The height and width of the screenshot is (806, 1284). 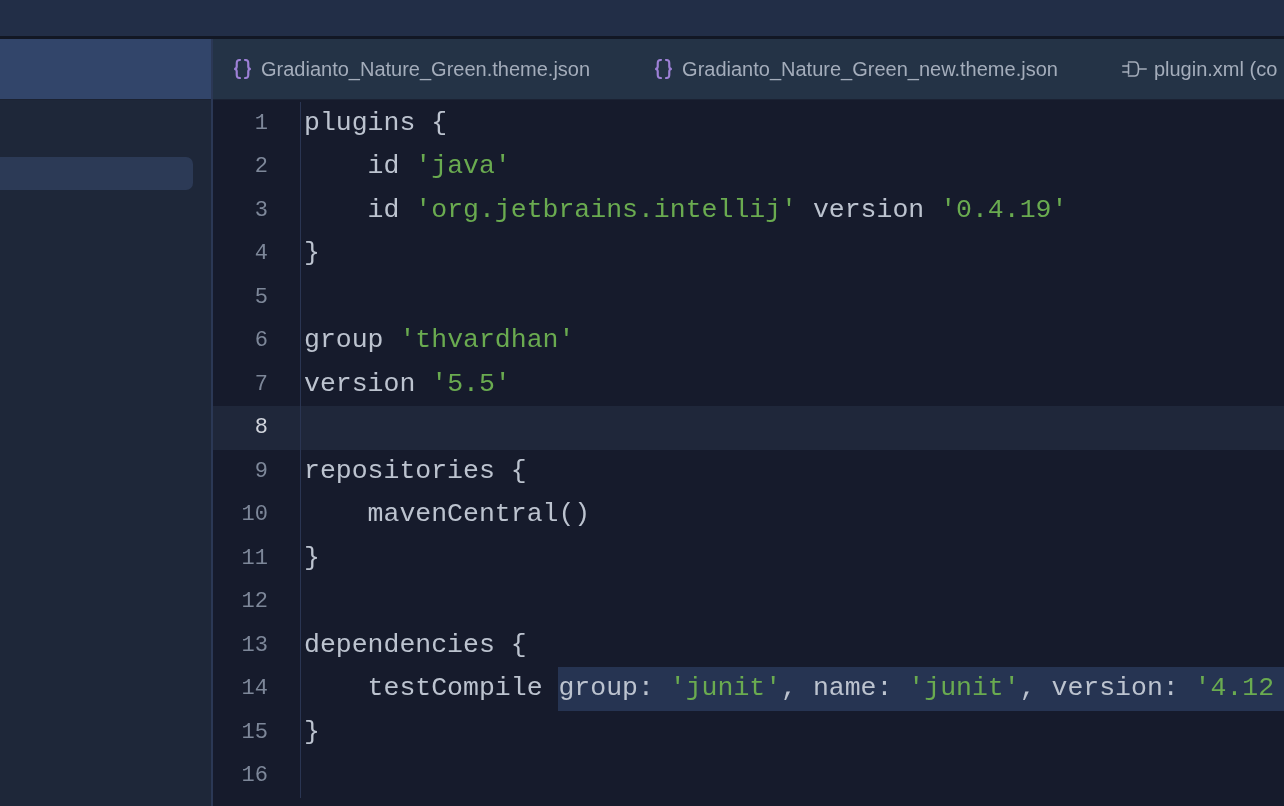 What do you see at coordinates (439, 340) in the screenshot?
I see `code-text: group 'thvardhan'` at bounding box center [439, 340].